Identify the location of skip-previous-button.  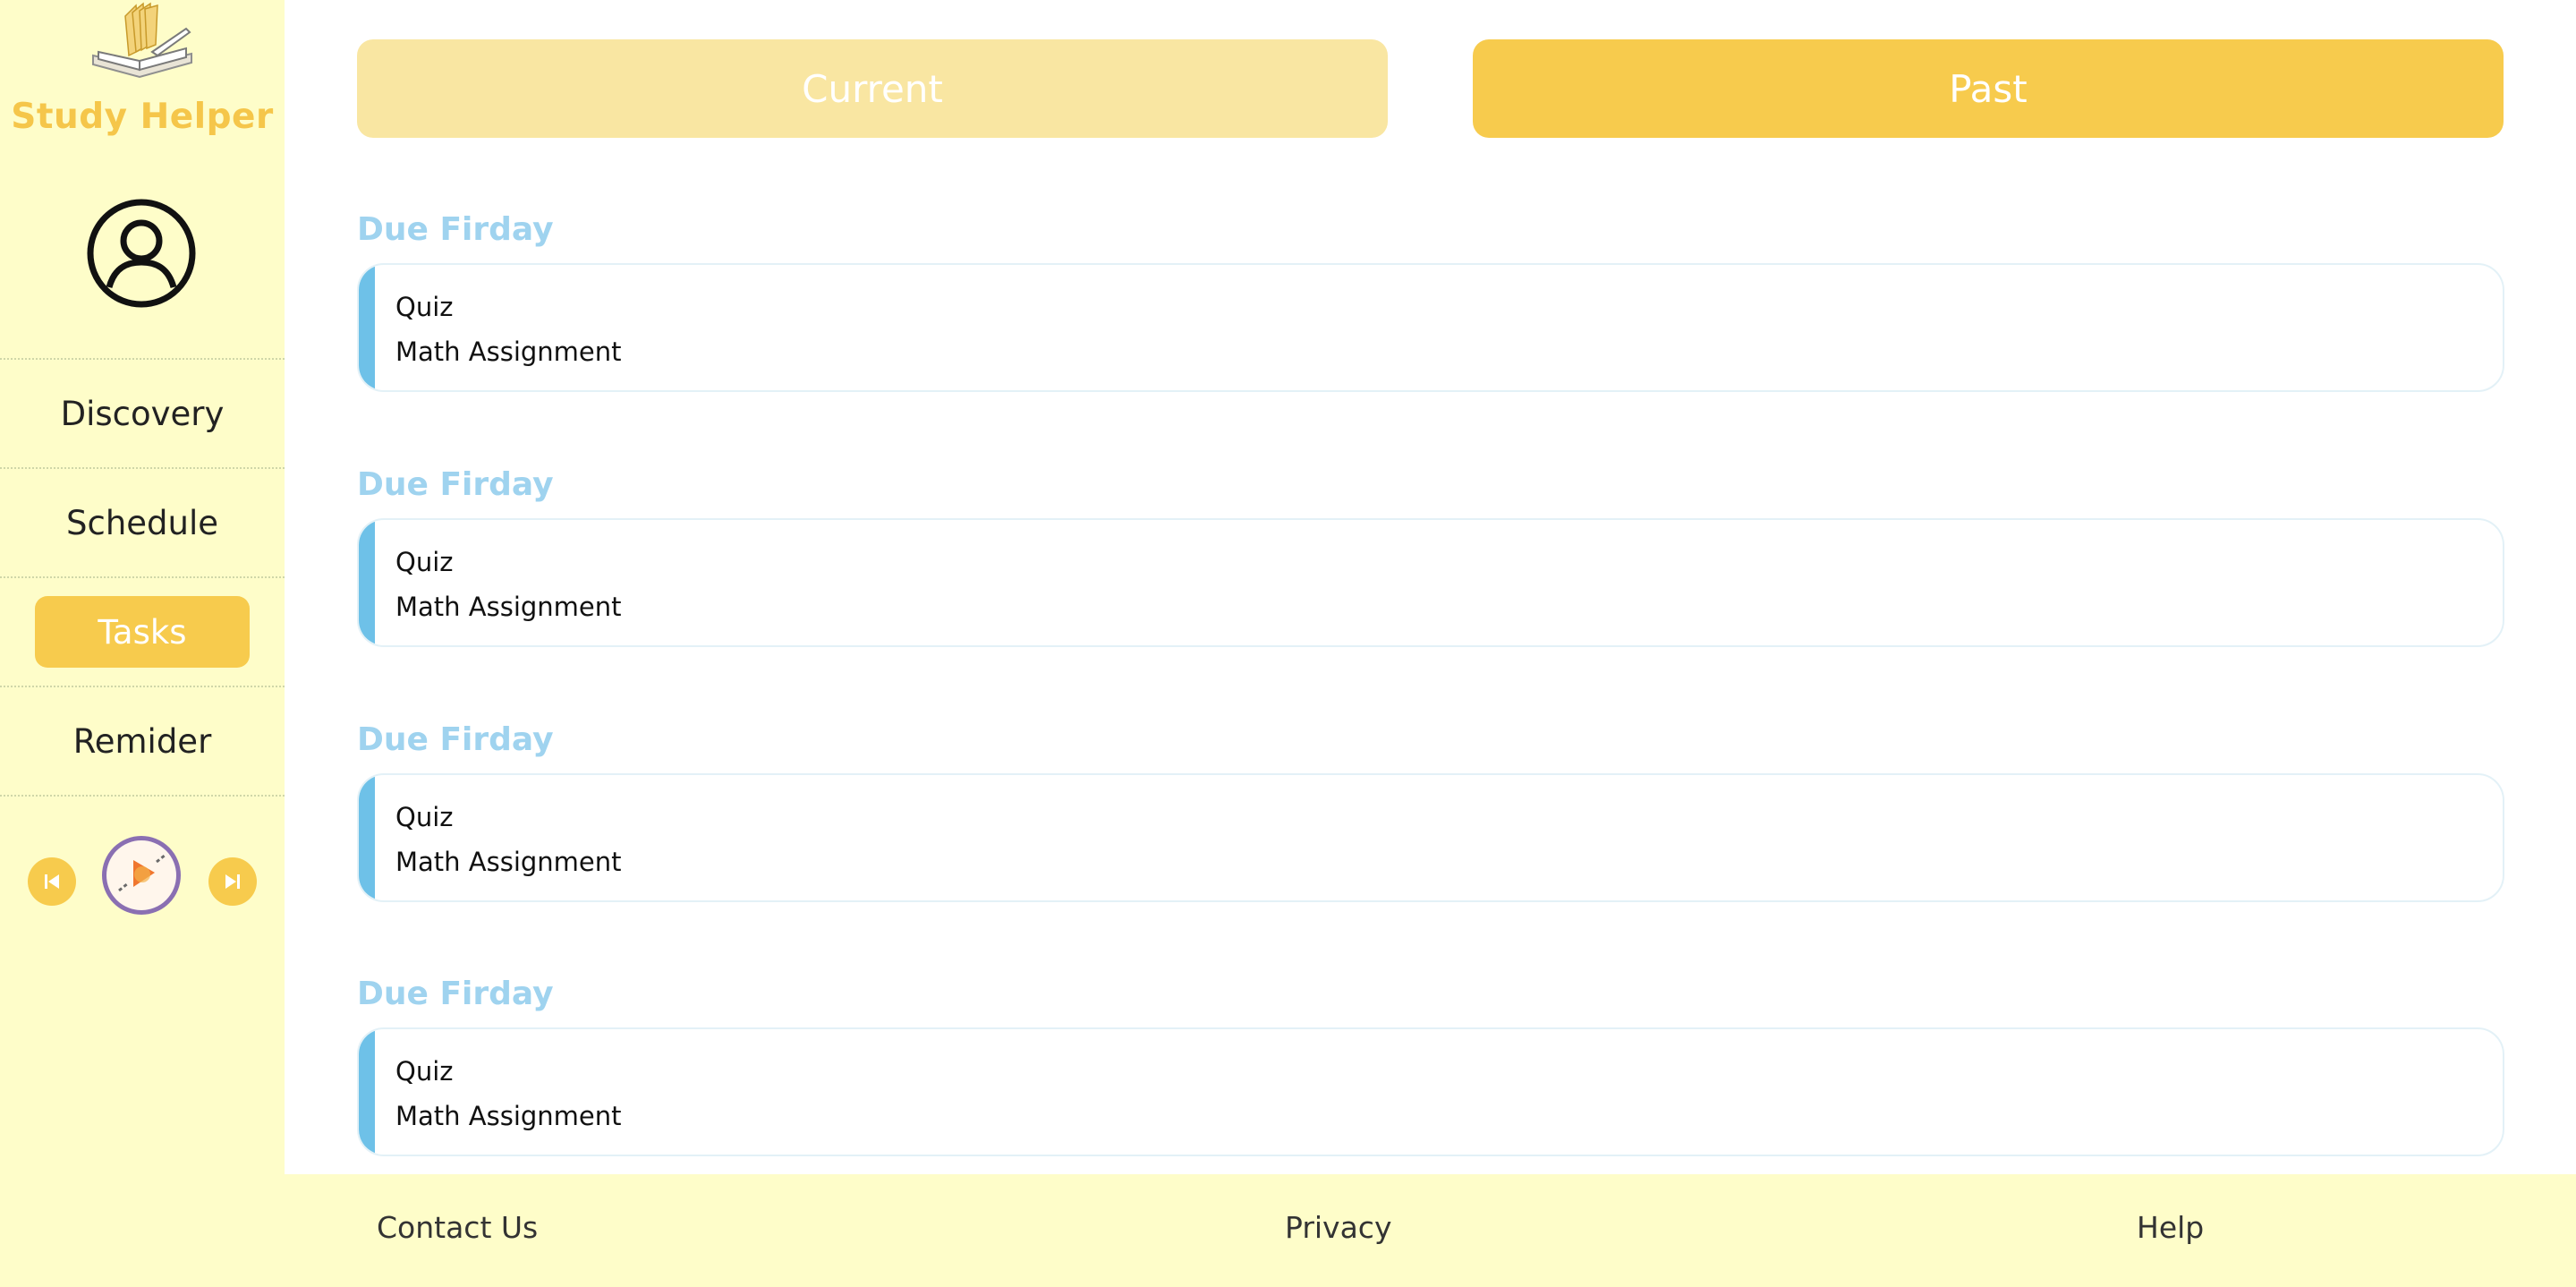
(52, 881).